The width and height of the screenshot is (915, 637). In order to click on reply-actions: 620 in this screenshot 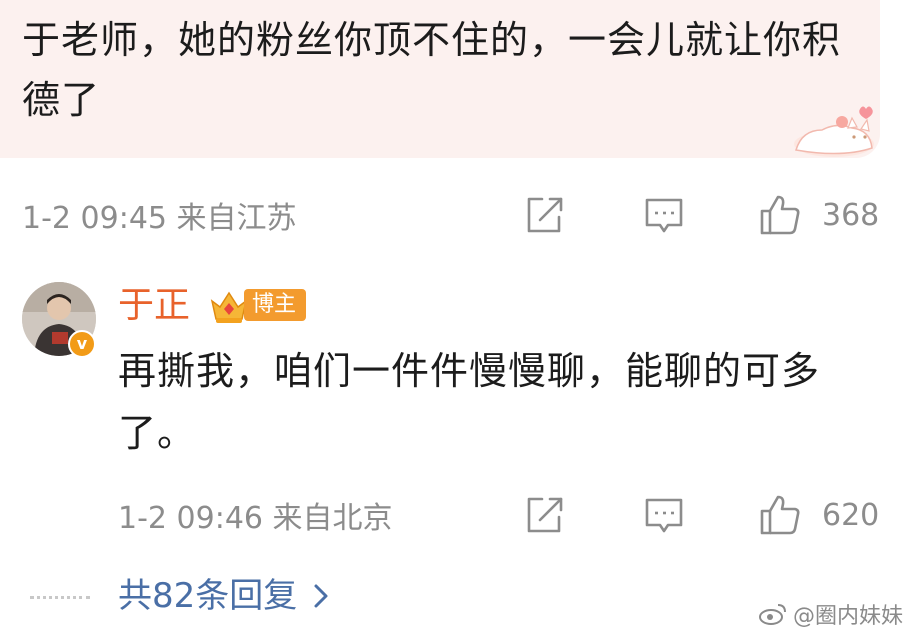, I will do `click(706, 515)`.